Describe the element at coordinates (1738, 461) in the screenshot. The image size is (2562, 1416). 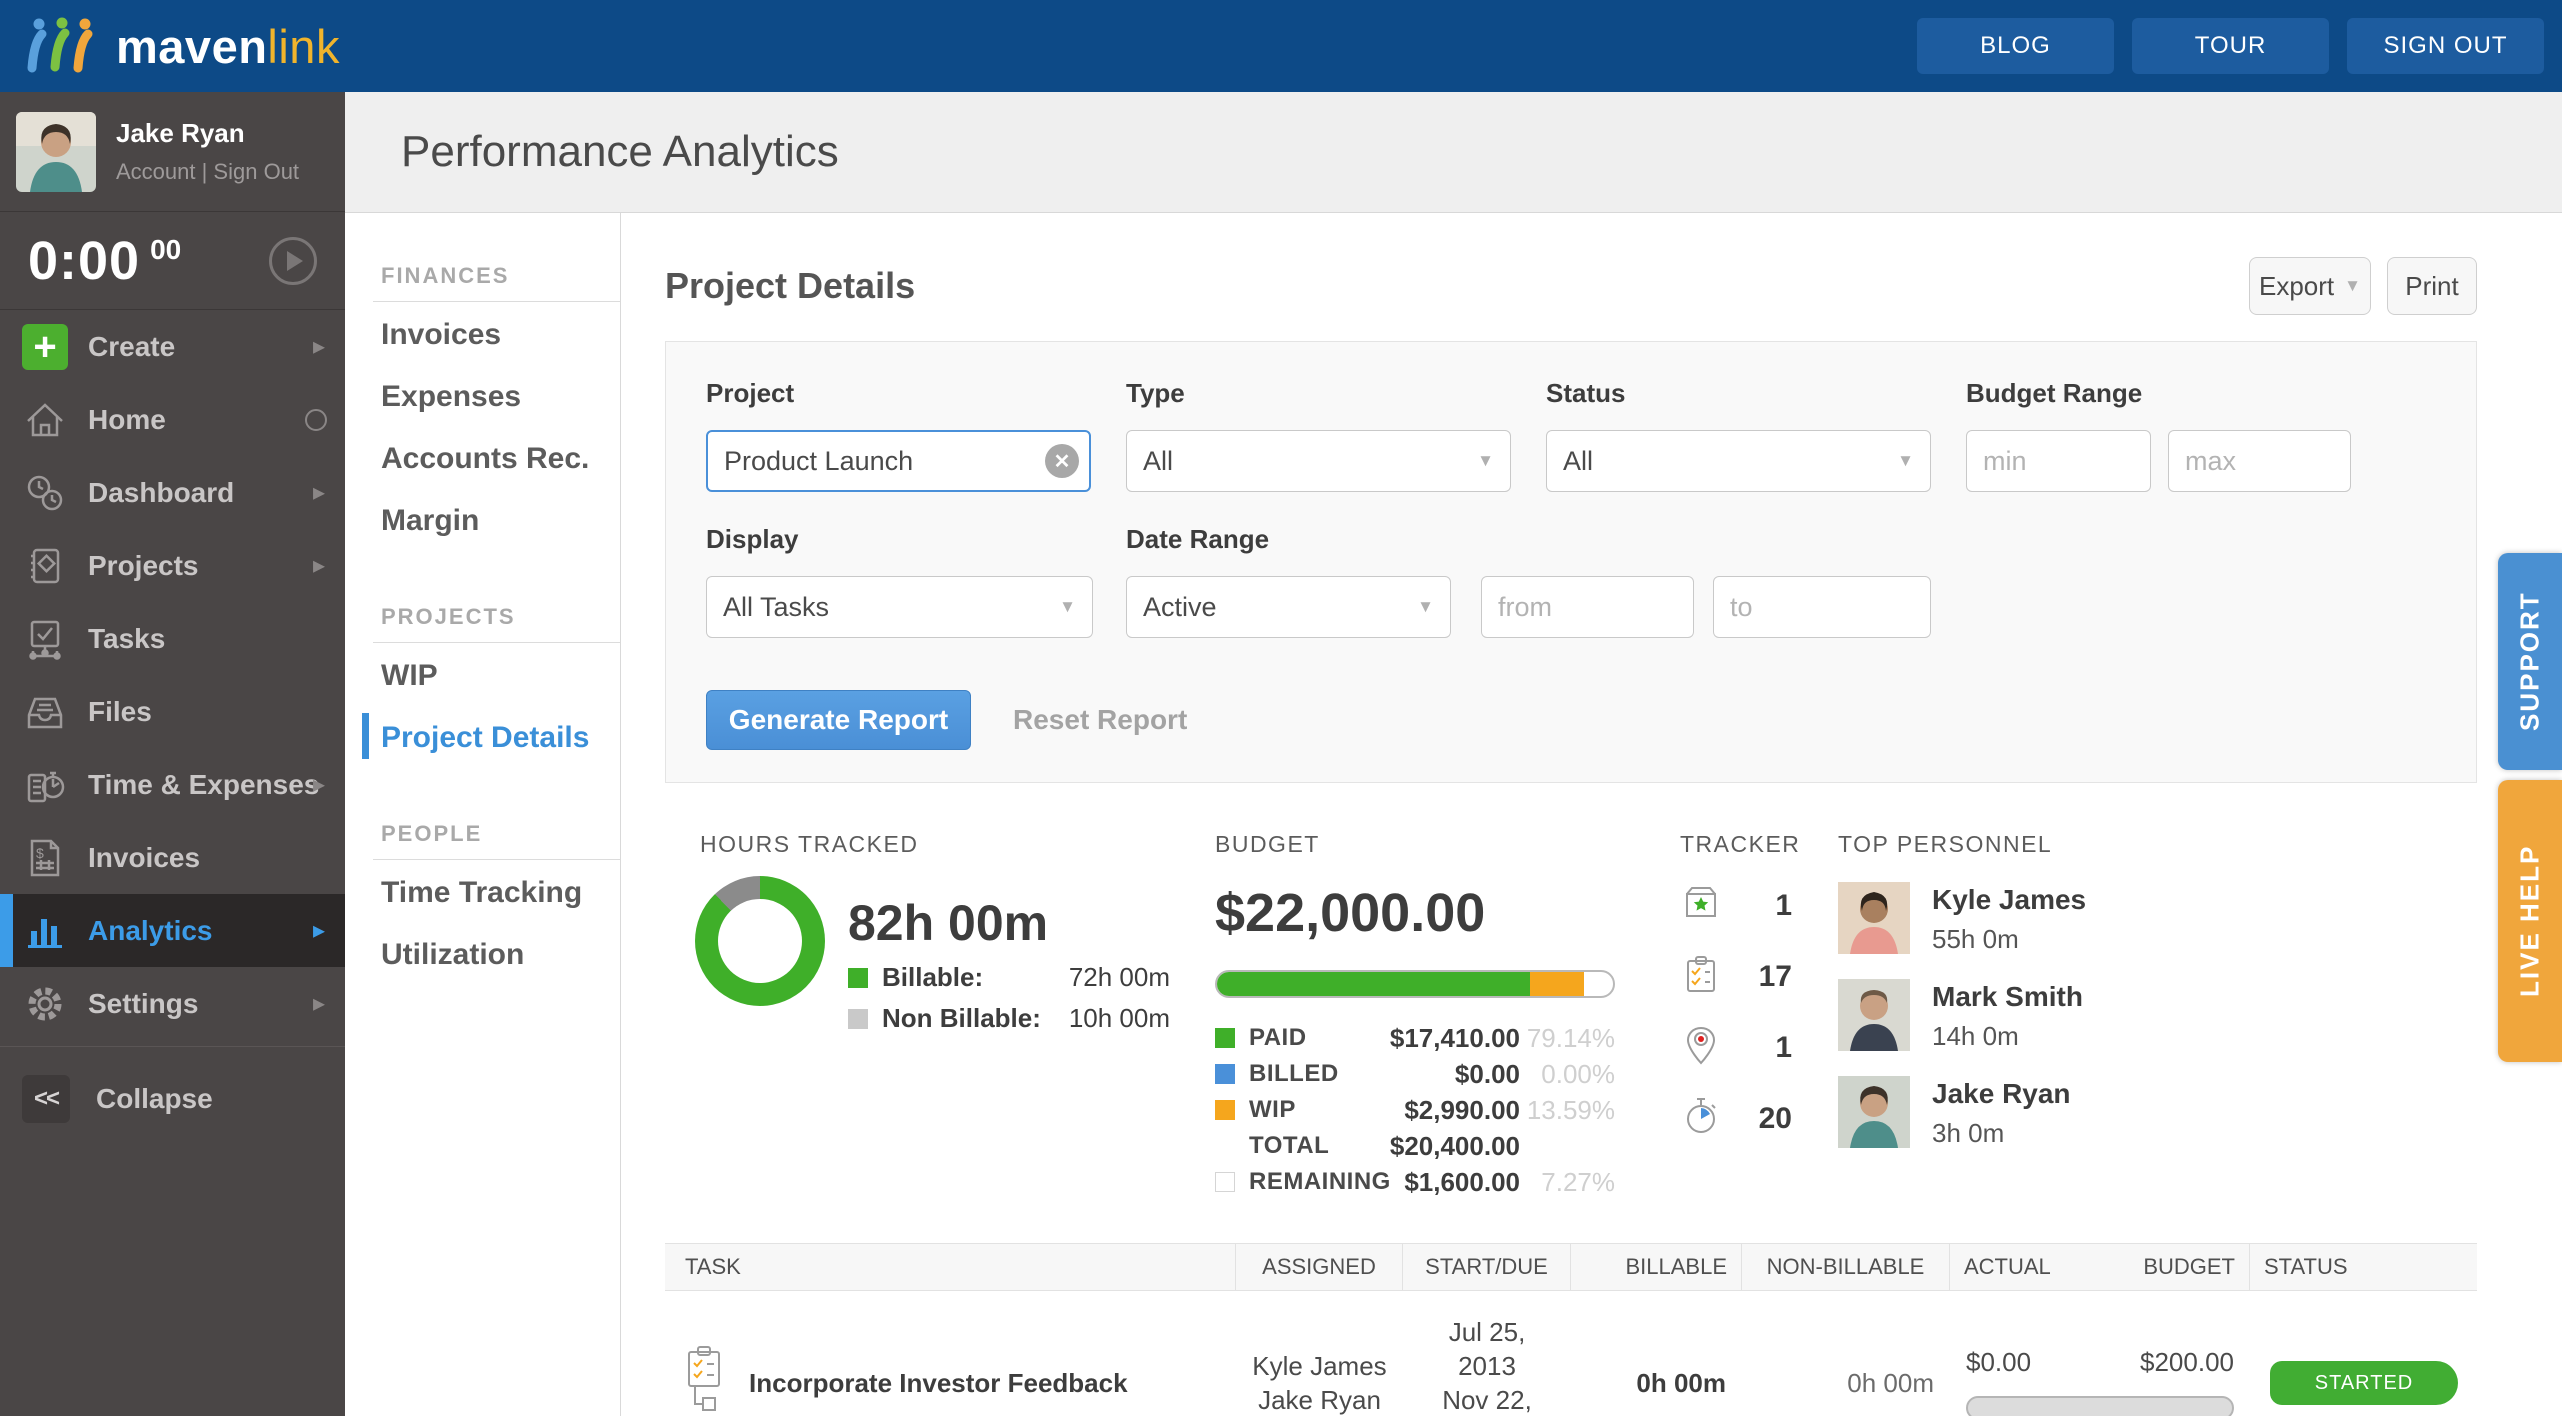
I see `status-select: All ▼` at that location.